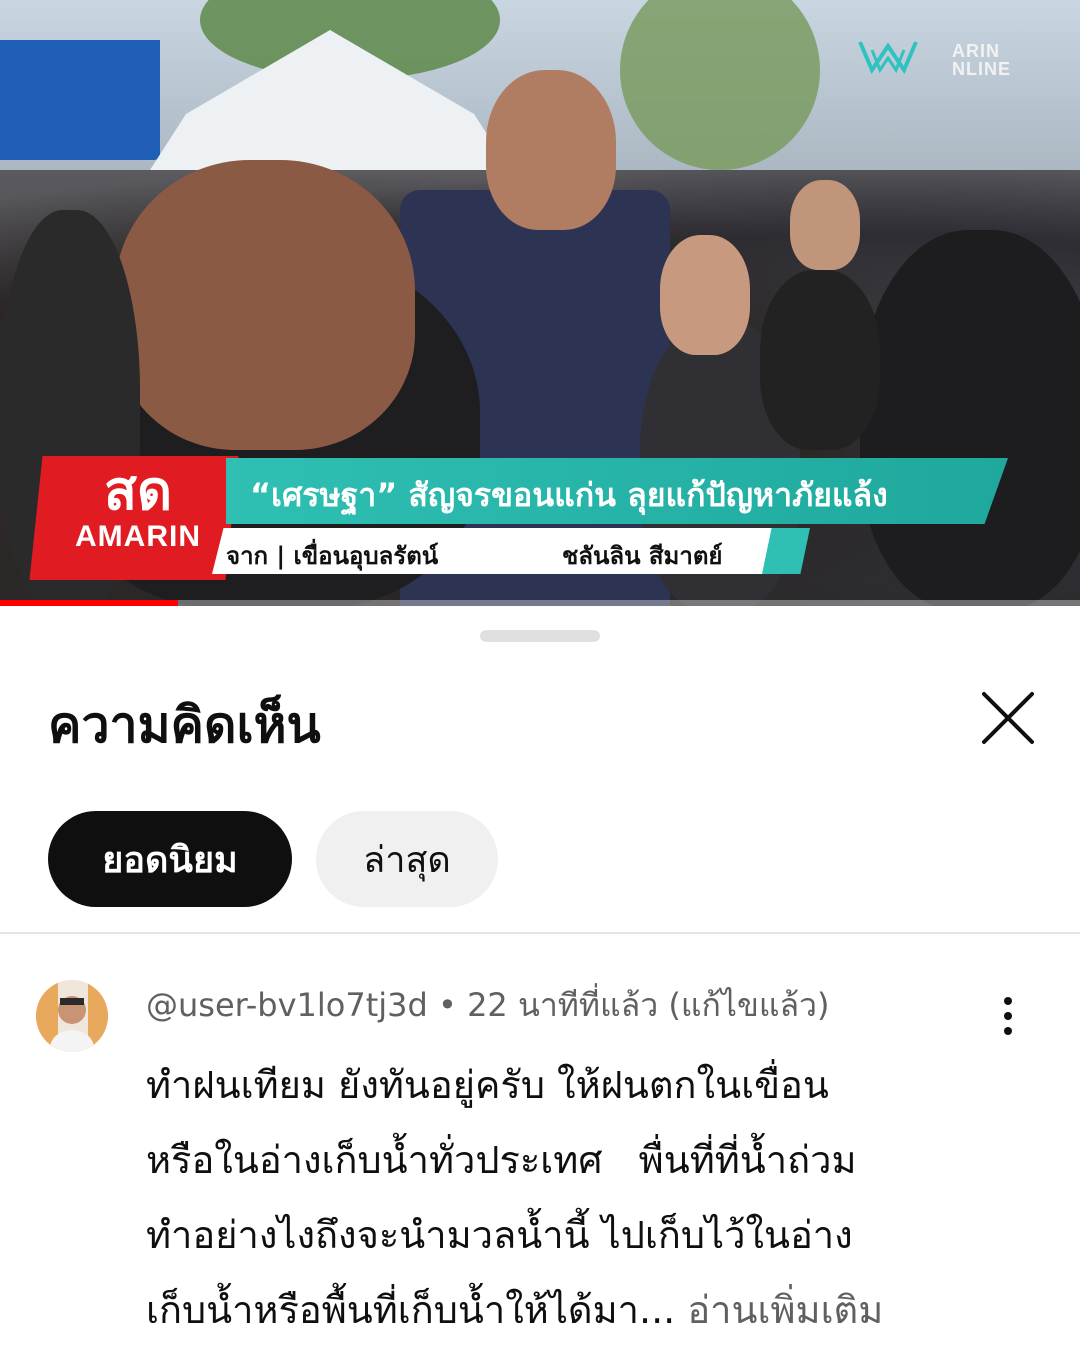 This screenshot has width=1080, height=1348. I want to click on comment-text-line: ทำฝนเทียม ยังทันอยู่ครับ ให้ฝนตกในเขื่อน, so click(487, 1085).